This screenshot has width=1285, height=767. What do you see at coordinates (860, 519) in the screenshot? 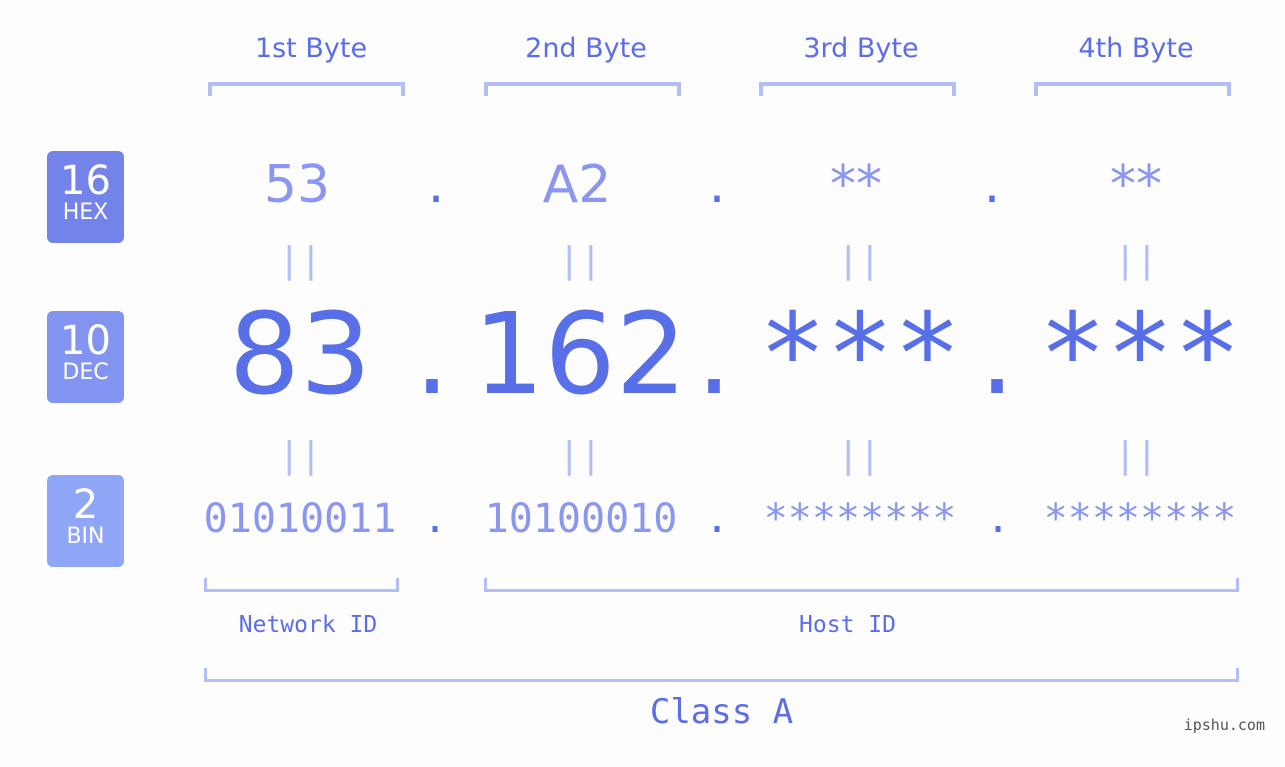
I see `bin-byte-3: ********` at bounding box center [860, 519].